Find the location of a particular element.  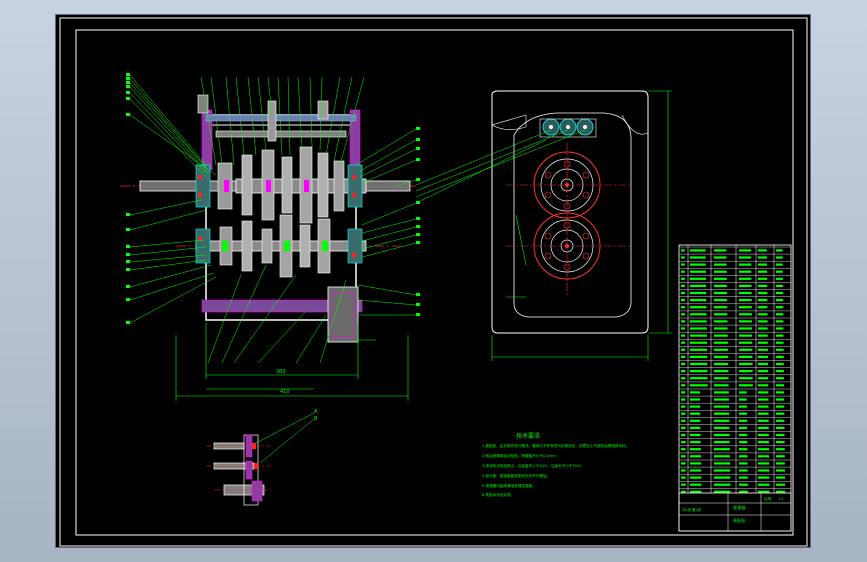

parts-list is located at coordinates (735, 388).